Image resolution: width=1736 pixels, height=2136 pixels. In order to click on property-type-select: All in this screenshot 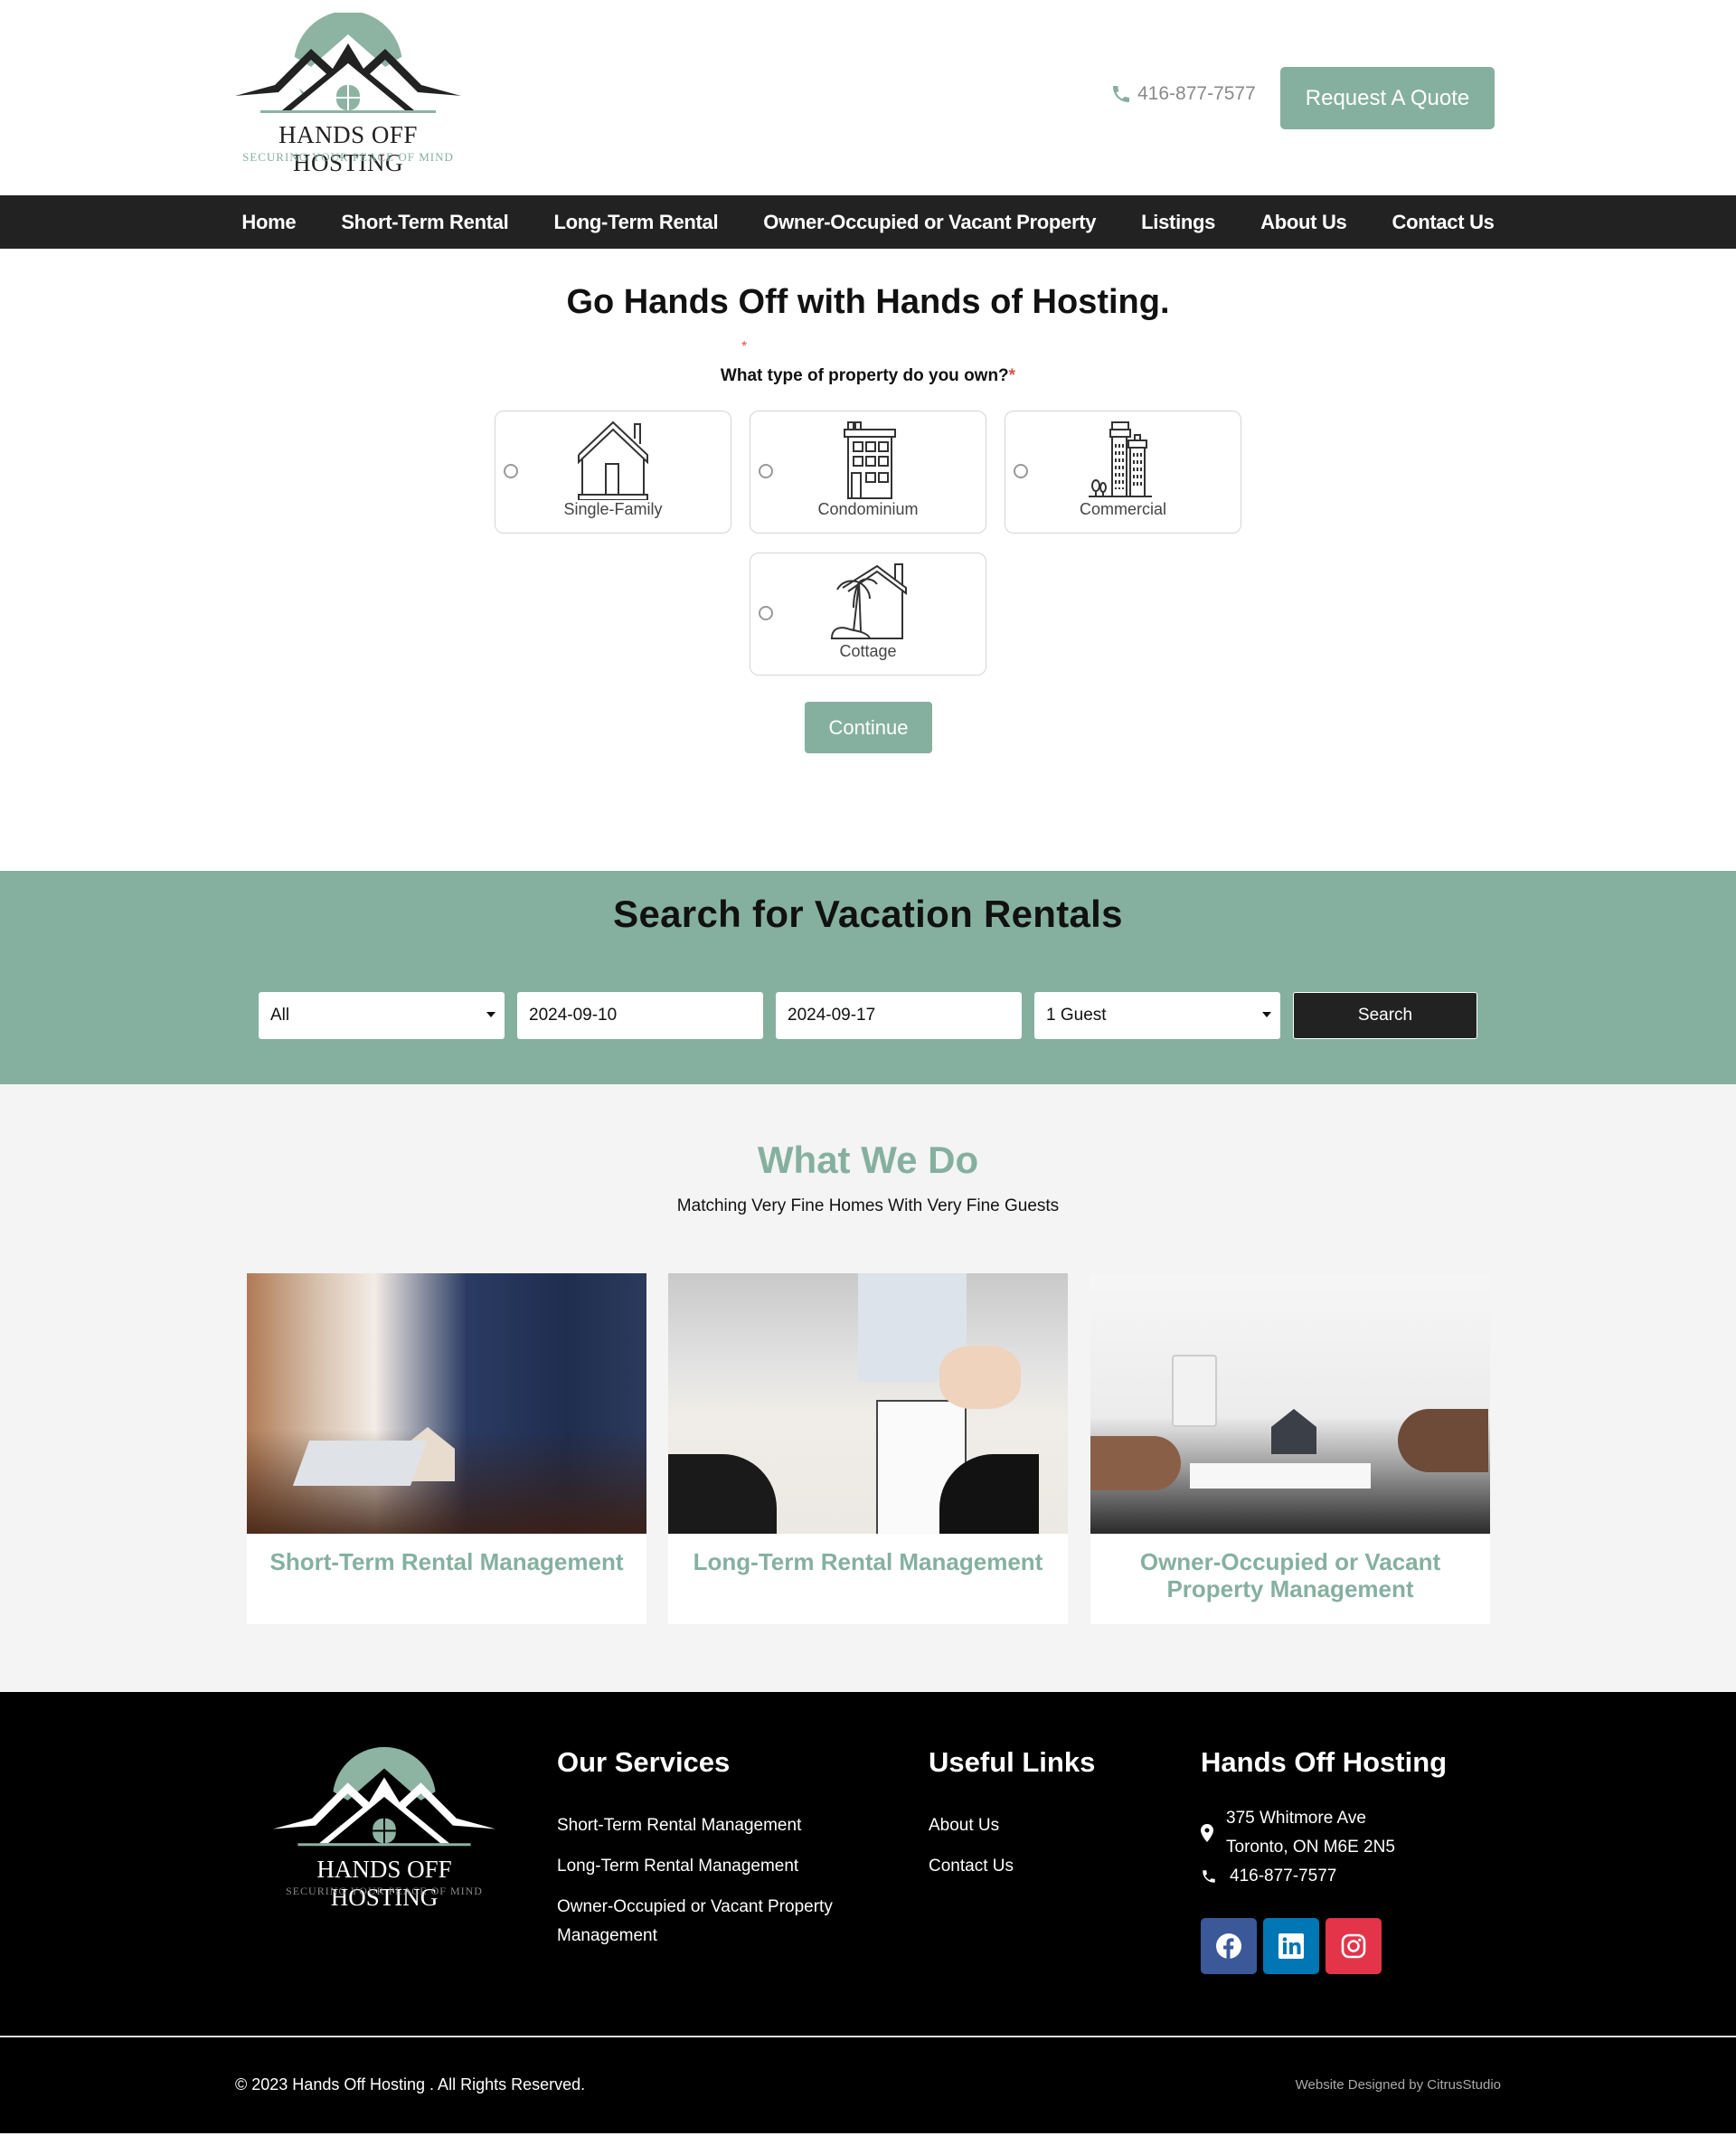, I will do `click(382, 1015)`.